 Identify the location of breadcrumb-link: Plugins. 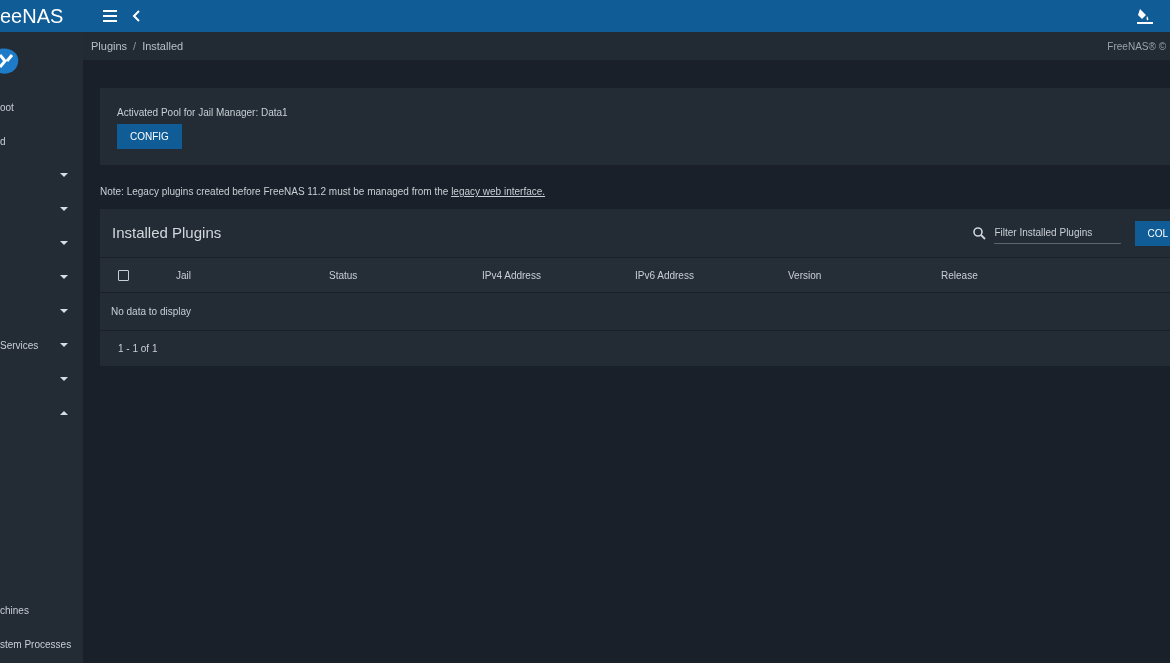
(109, 46).